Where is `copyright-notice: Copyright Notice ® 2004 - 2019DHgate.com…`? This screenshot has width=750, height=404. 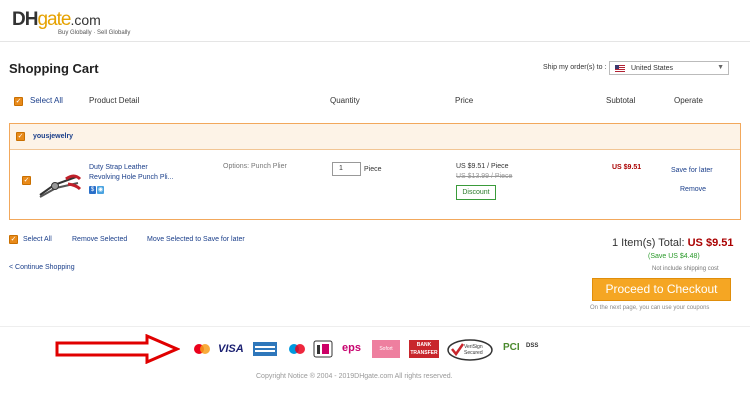 copyright-notice: Copyright Notice ® 2004 - 2019DHgate.com… is located at coordinates (354, 376).